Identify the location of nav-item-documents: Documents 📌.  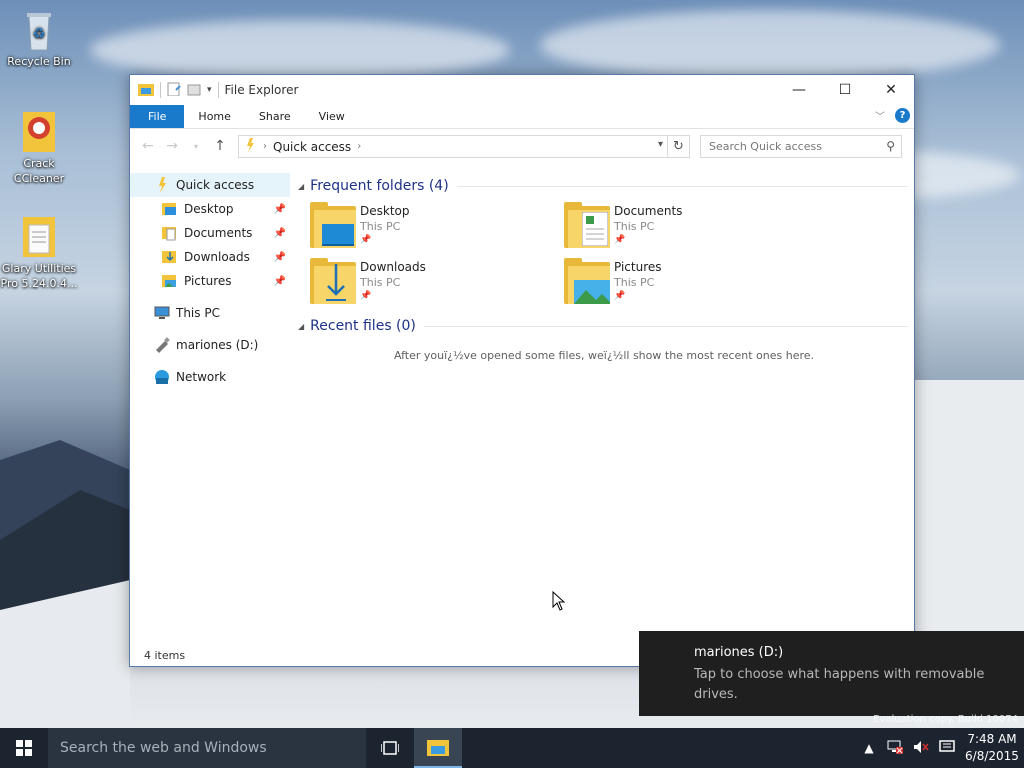
(210, 233).